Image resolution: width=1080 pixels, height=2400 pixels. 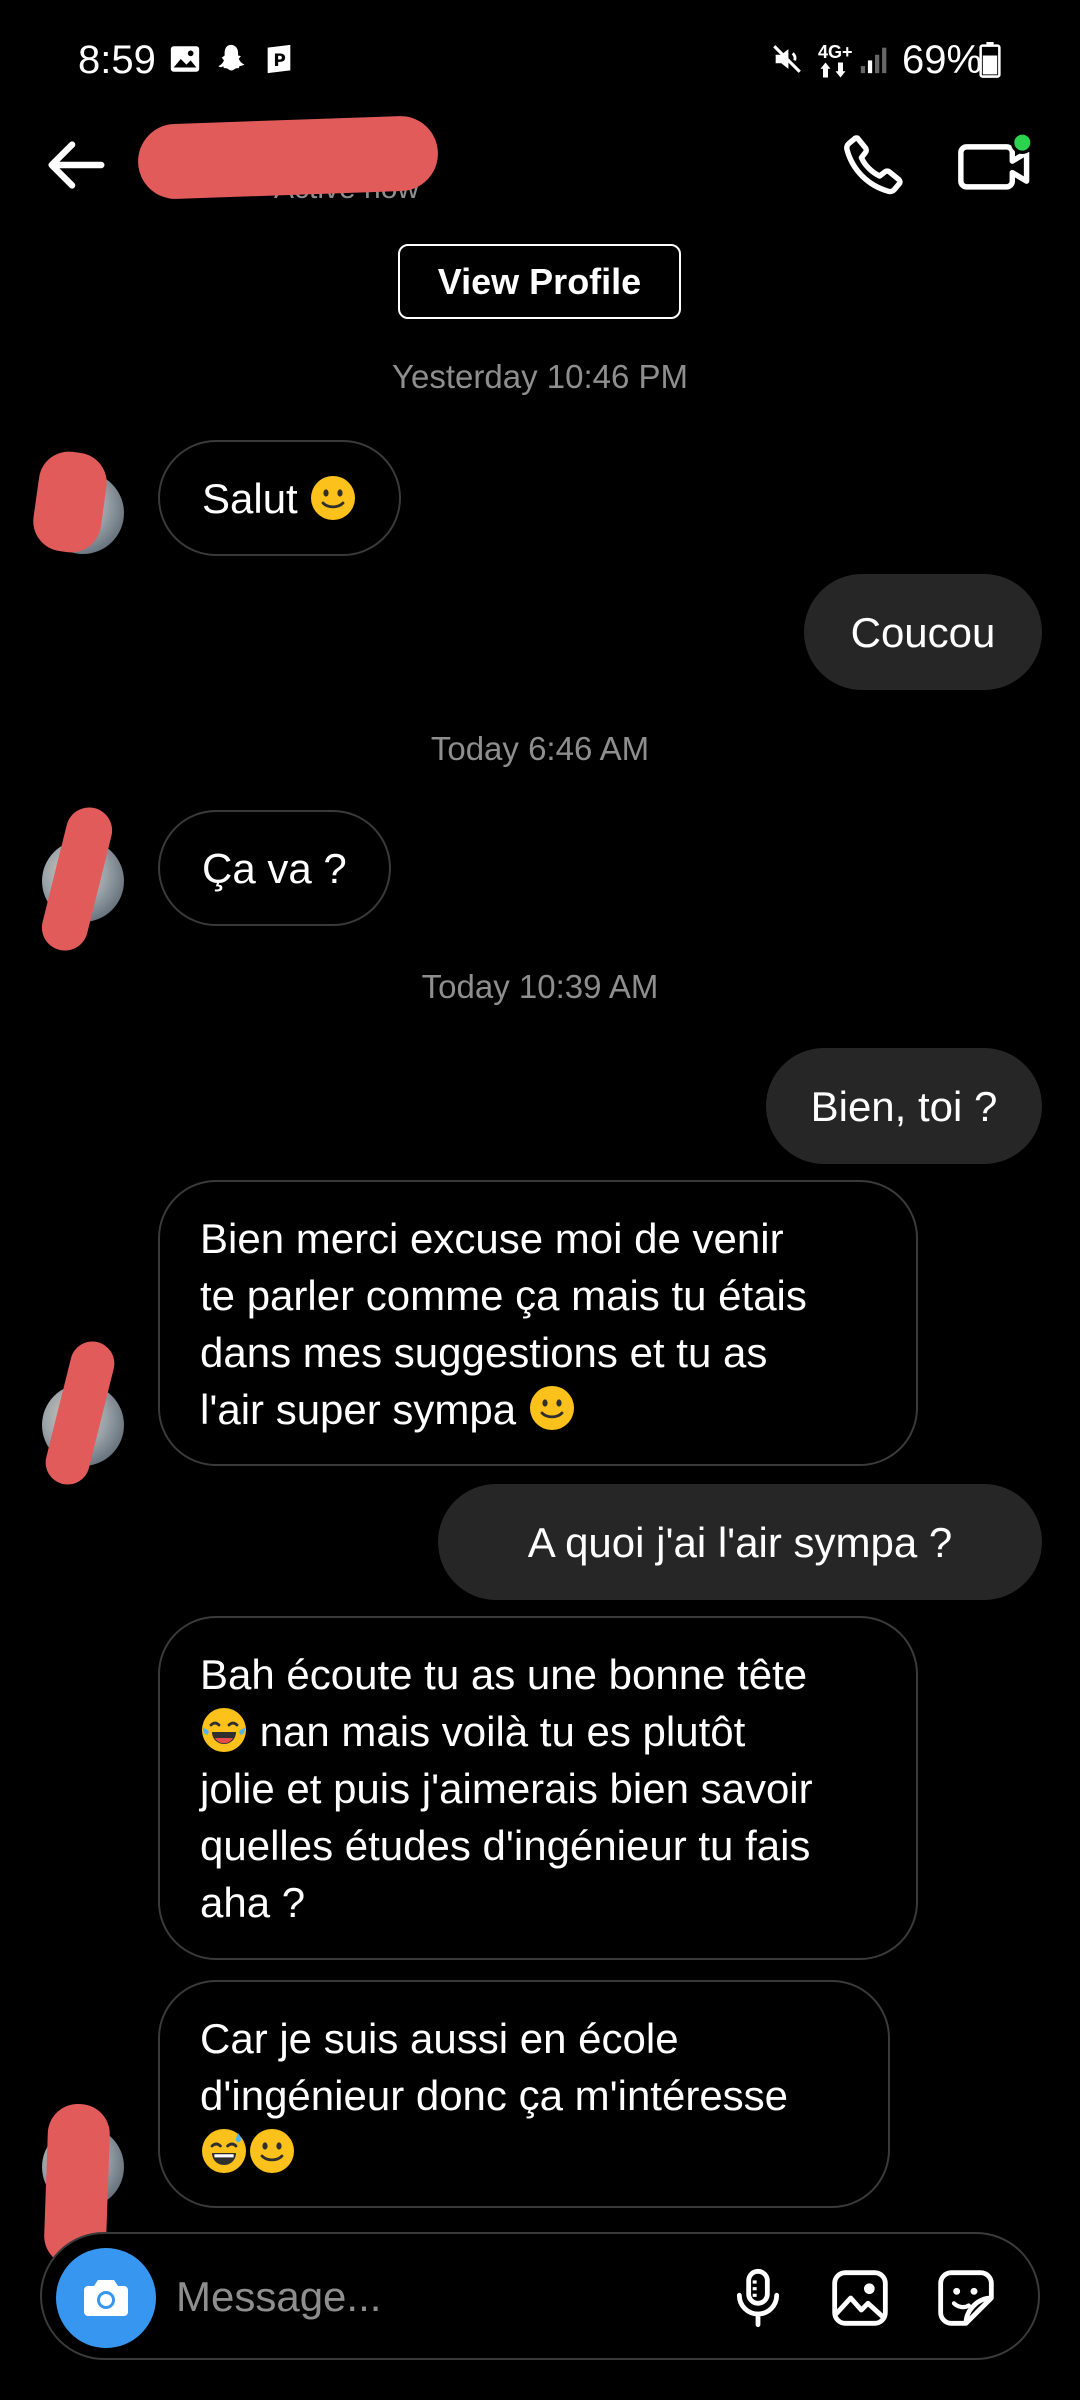 I want to click on incoming-message: Salut, so click(x=280, y=498).